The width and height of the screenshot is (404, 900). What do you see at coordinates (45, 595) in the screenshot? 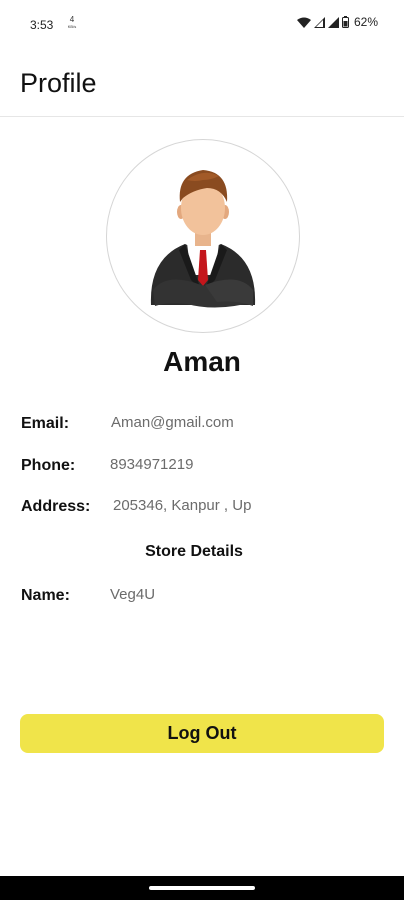
I see `store-name-label: Name:` at bounding box center [45, 595].